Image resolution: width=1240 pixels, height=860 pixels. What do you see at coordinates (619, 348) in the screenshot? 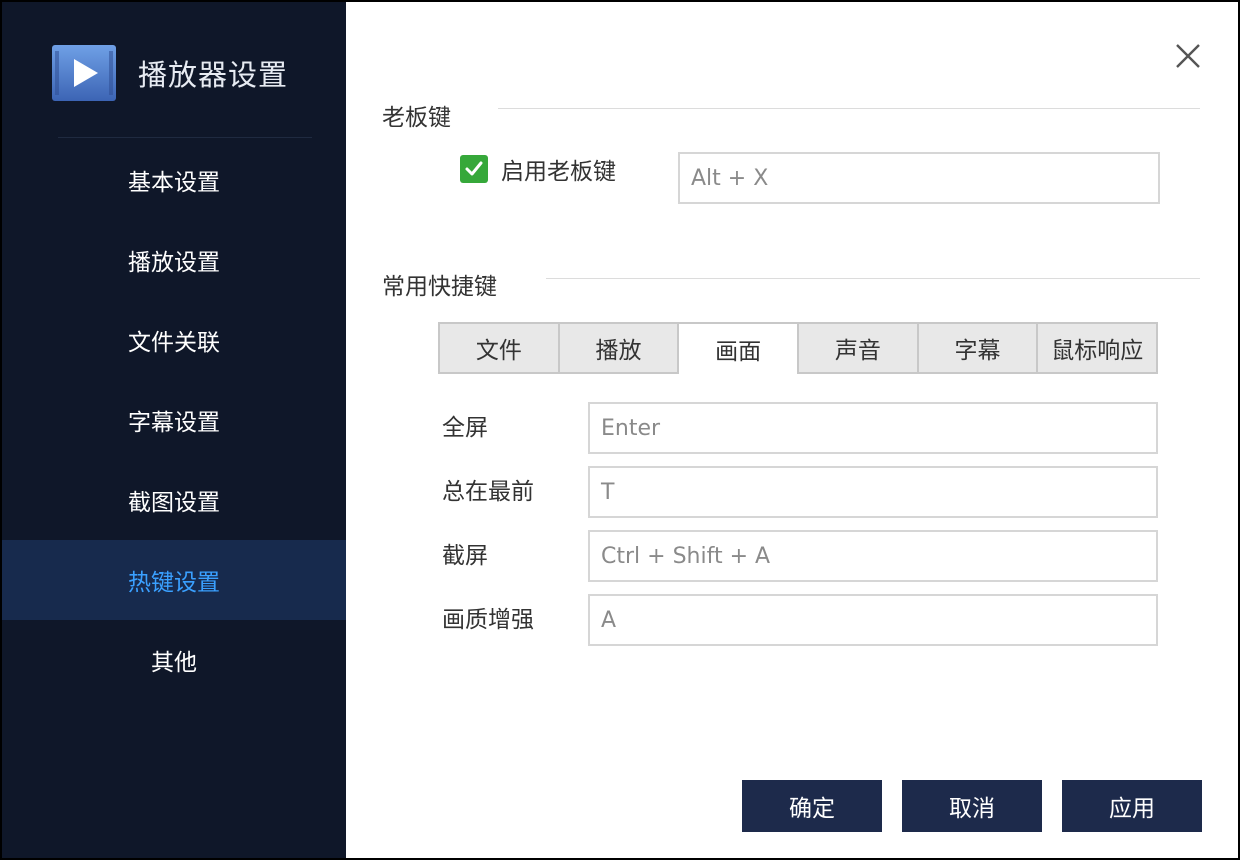
I see `tab-playback: 播放` at bounding box center [619, 348].